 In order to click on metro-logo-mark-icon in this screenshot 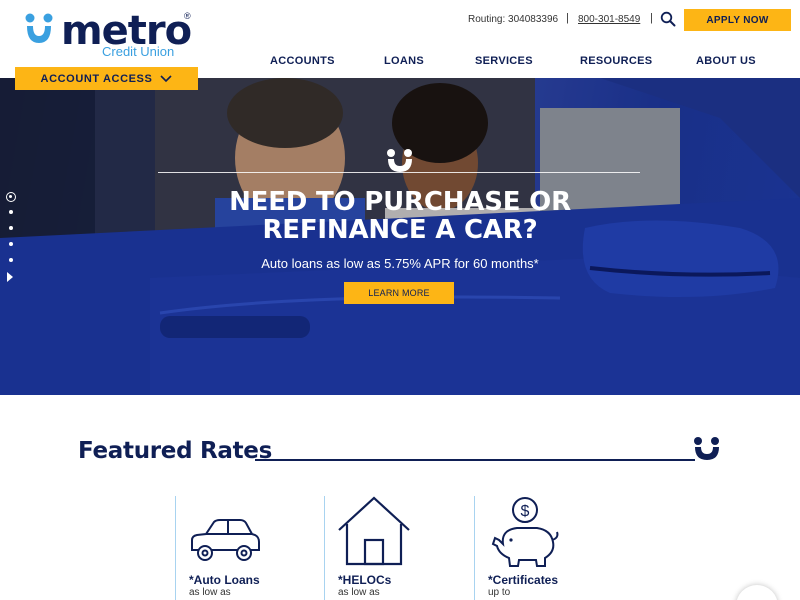, I will do `click(39, 28)`.